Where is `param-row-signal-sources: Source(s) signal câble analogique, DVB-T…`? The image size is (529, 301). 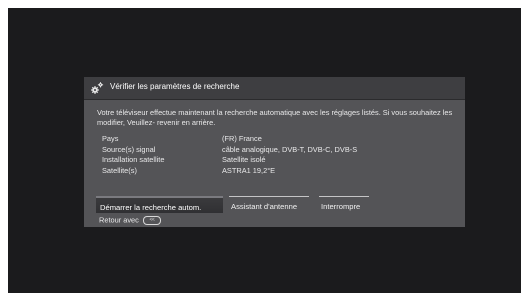
param-row-signal-sources: Source(s) signal câble analogique, DVB-T… is located at coordinates (262, 150).